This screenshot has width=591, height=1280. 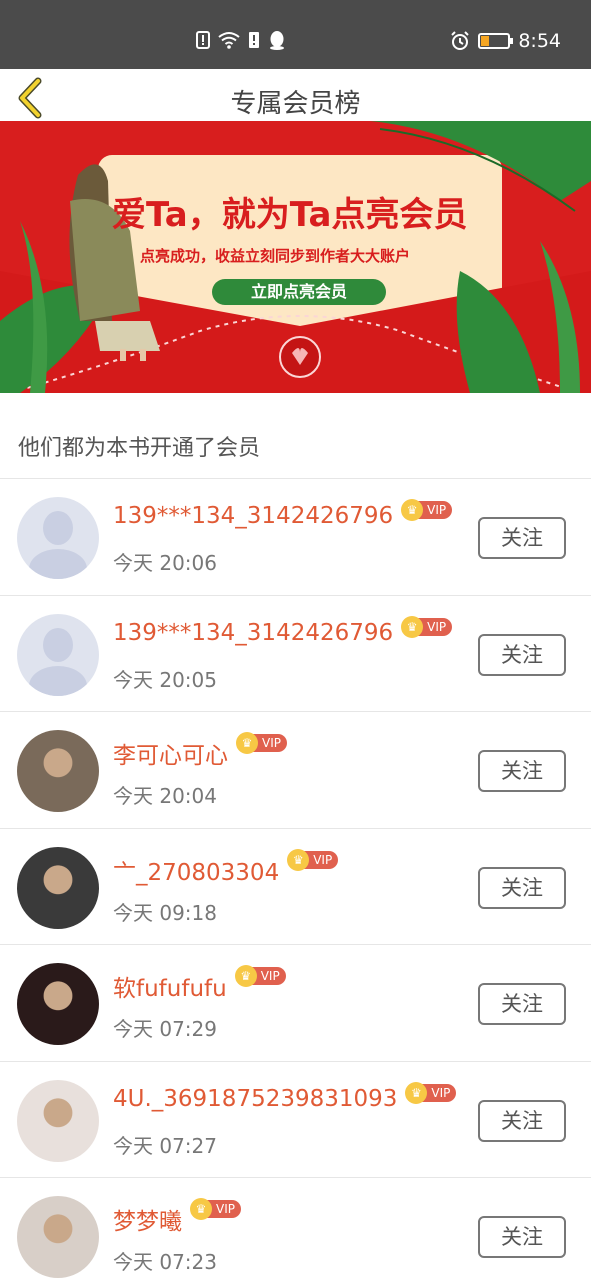 I want to click on member-name: 亠_270803304 ♛ VIP, so click(x=226, y=867).